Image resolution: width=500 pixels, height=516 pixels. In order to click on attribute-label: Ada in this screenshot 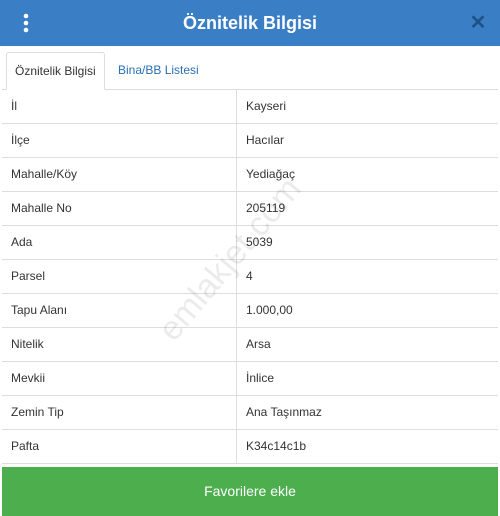, I will do `click(119, 242)`.